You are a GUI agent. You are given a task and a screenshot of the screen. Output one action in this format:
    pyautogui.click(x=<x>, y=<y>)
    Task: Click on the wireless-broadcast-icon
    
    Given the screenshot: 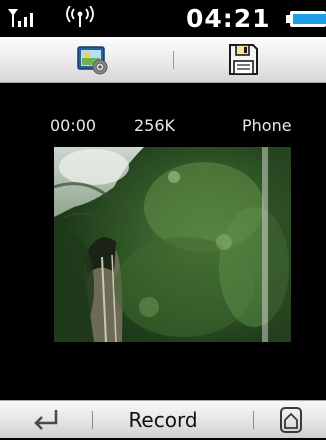 What is the action you would take?
    pyautogui.click(x=80, y=16)
    